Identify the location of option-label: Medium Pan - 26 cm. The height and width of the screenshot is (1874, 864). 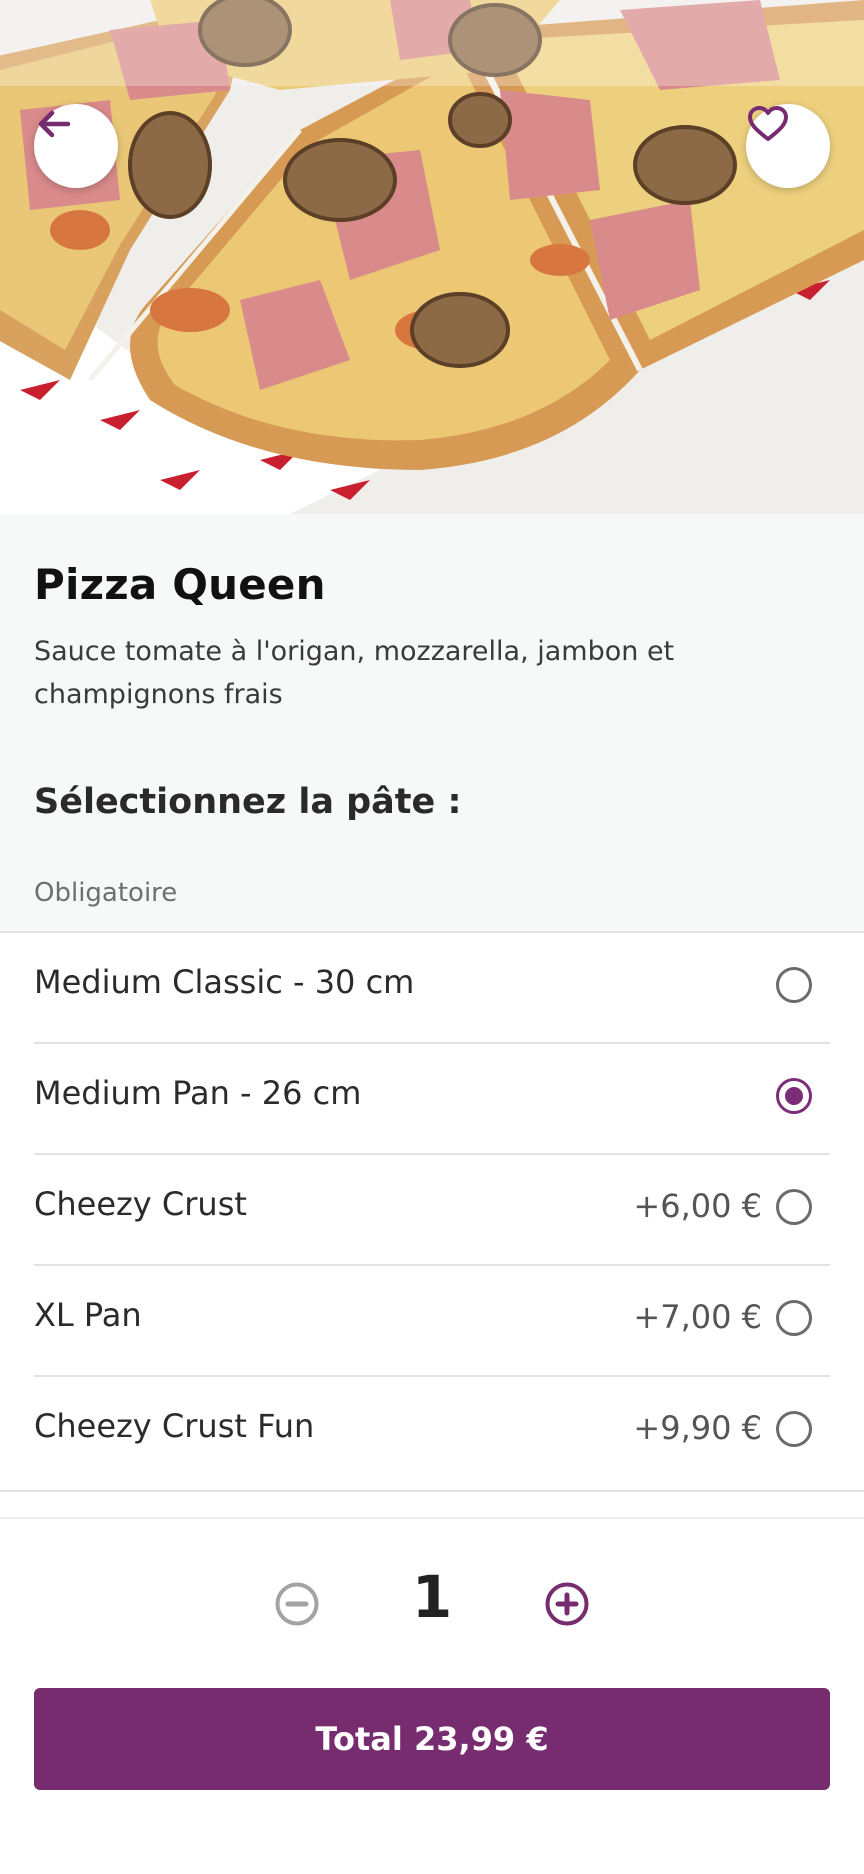
(198, 1093).